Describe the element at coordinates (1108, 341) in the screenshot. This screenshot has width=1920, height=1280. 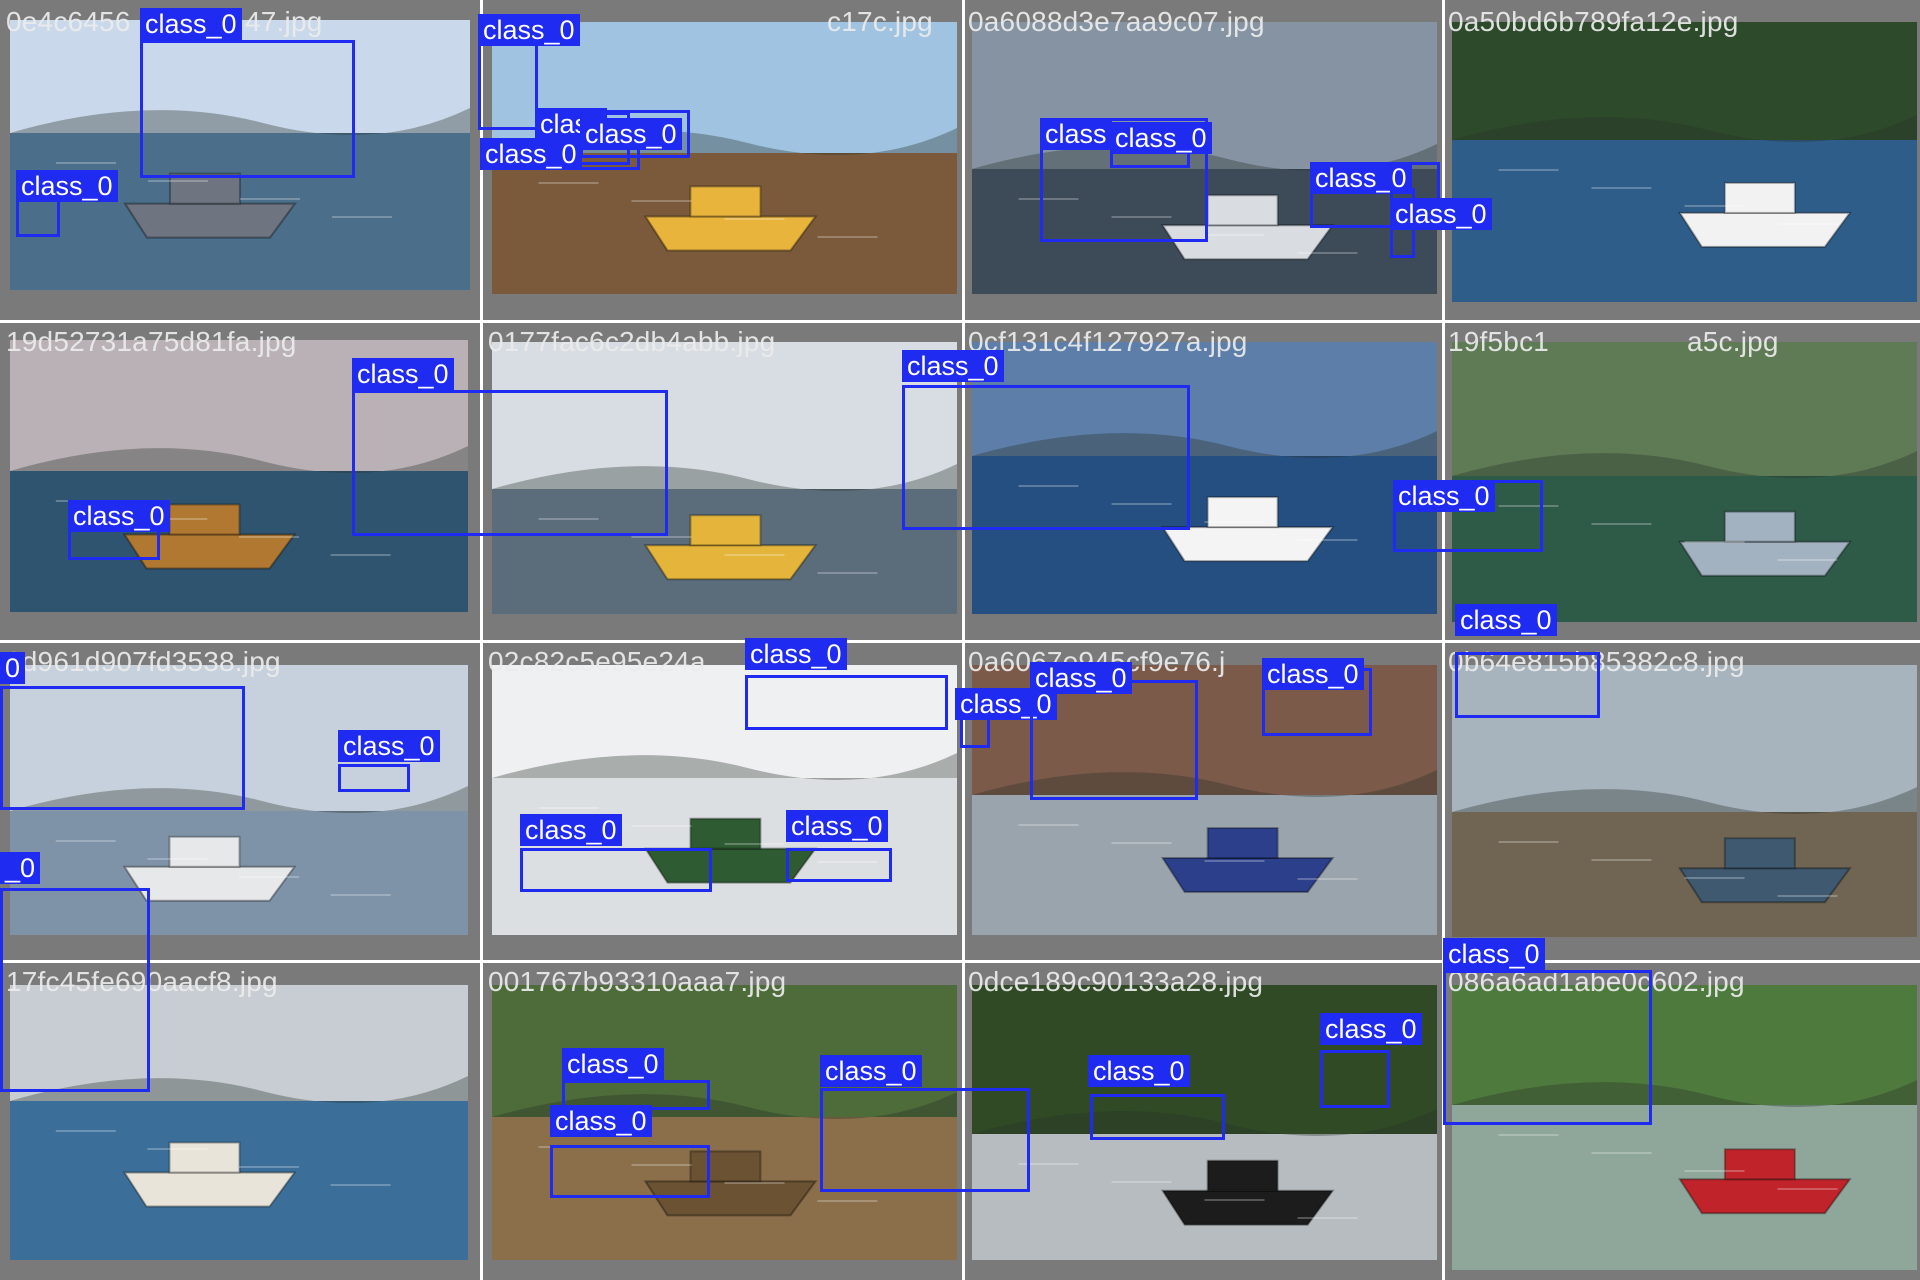
I see `filename-label: 0cf131c4f127927a.jpg` at that location.